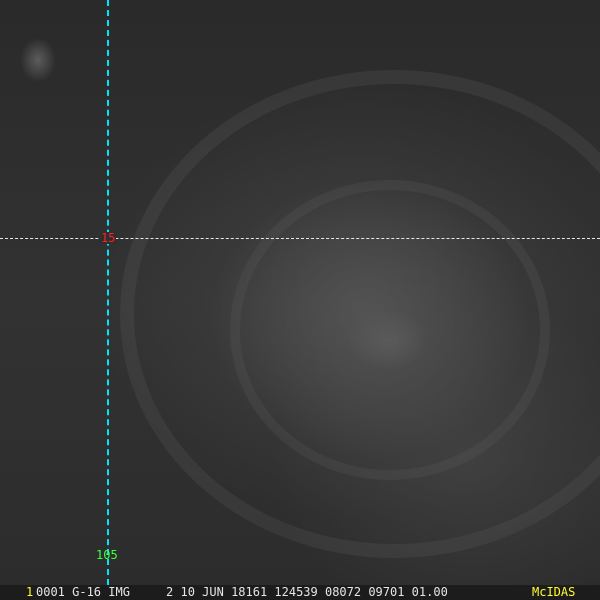  What do you see at coordinates (108, 292) in the screenshot?
I see `longitude-gridline` at bounding box center [108, 292].